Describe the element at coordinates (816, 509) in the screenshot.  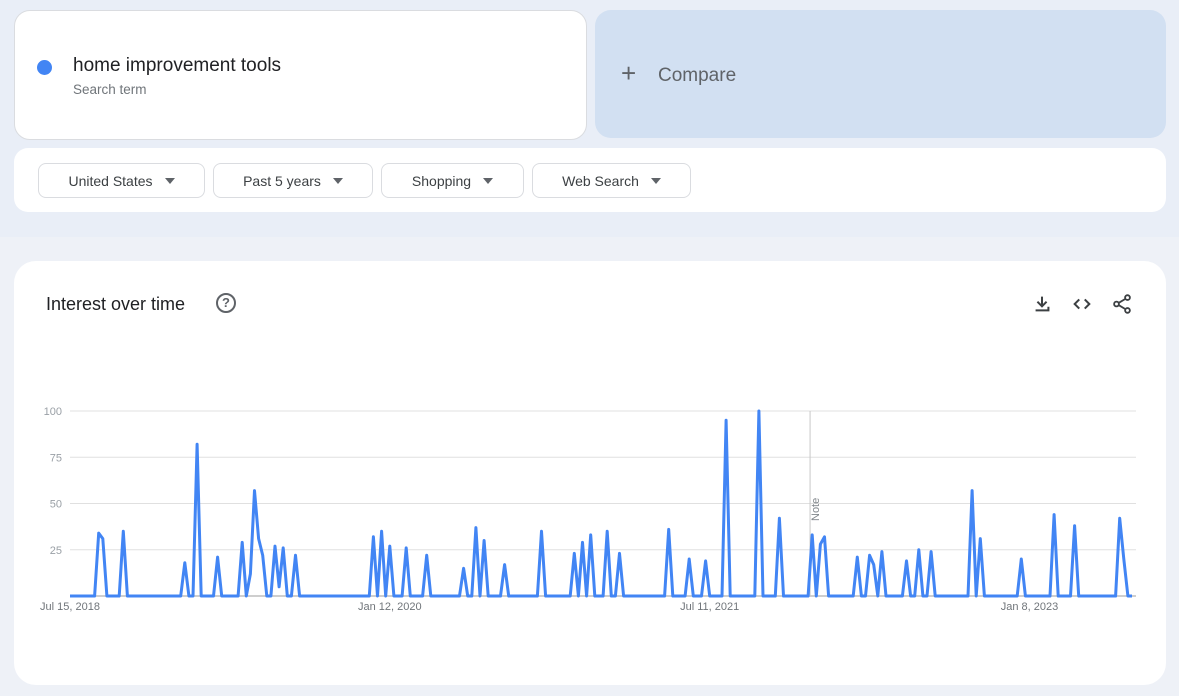
I see `note-label: Note` at that location.